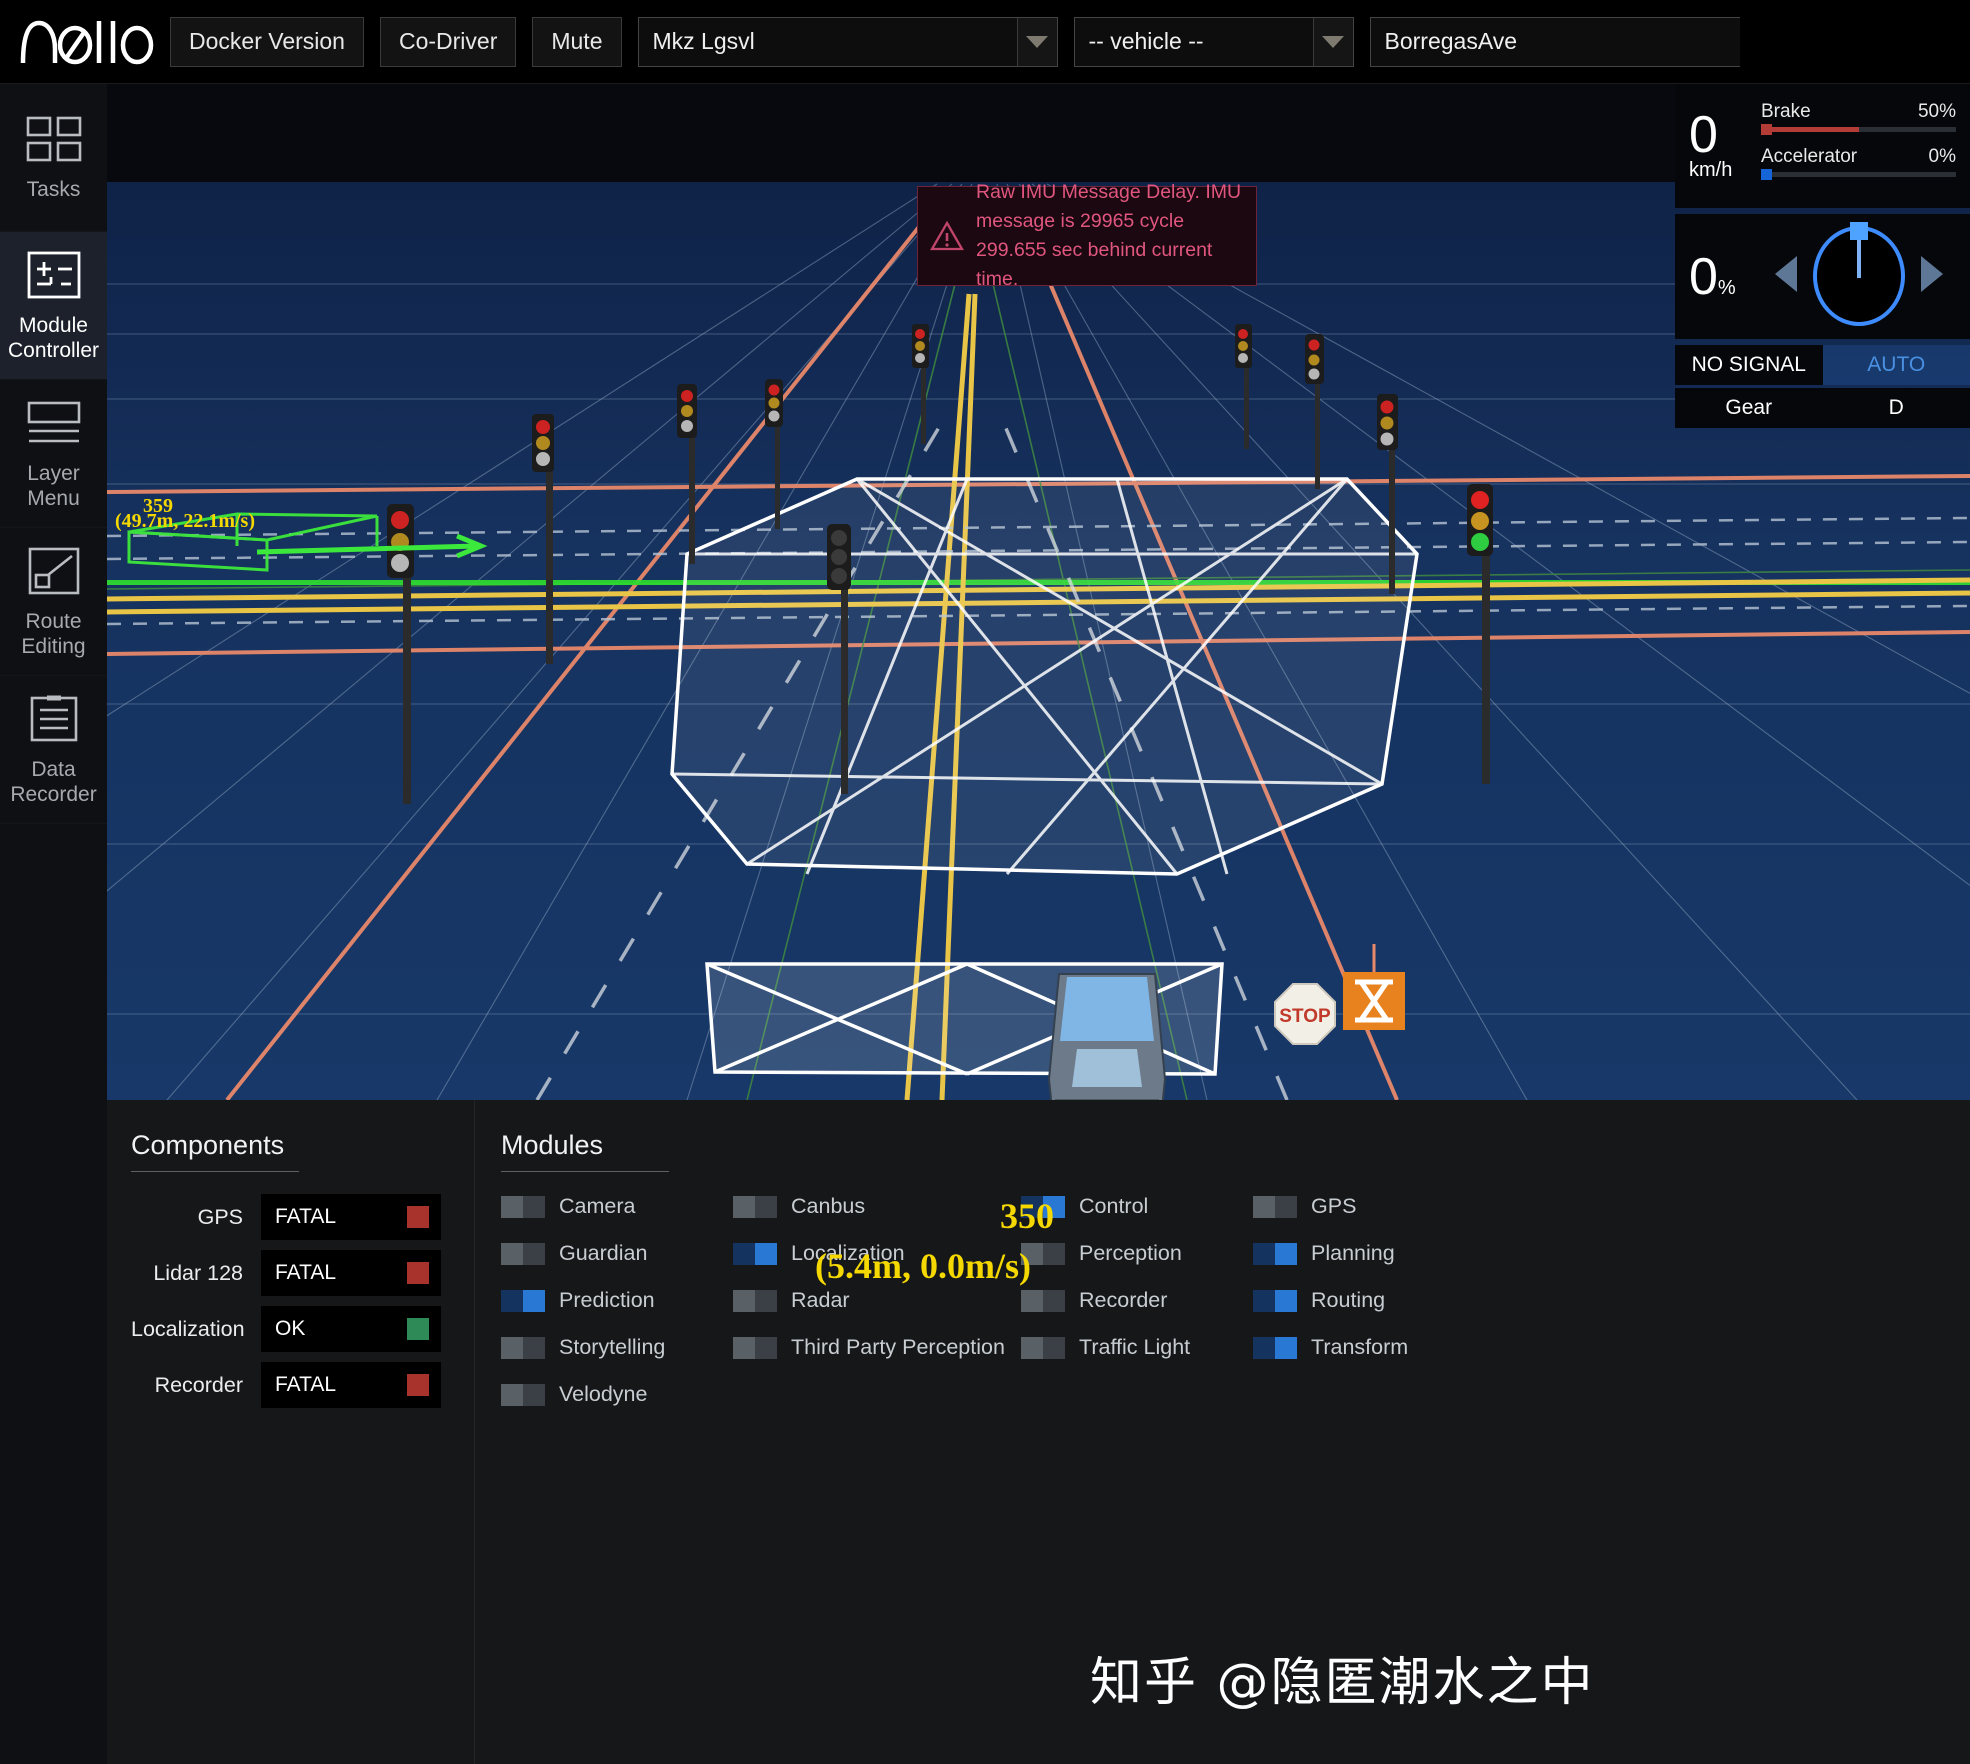 This screenshot has height=1764, width=1970. What do you see at coordinates (53, 781) in the screenshot?
I see `sidebar-item-label: Data Recorder` at bounding box center [53, 781].